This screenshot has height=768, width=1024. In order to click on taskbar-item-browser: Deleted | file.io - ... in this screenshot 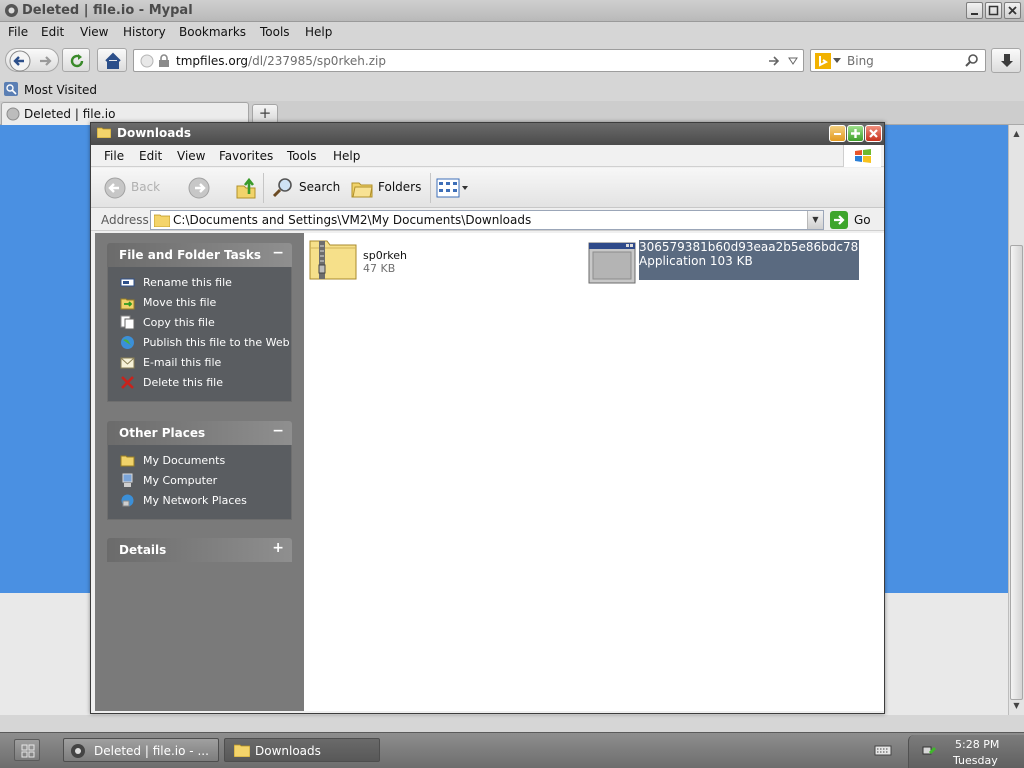, I will do `click(141, 750)`.